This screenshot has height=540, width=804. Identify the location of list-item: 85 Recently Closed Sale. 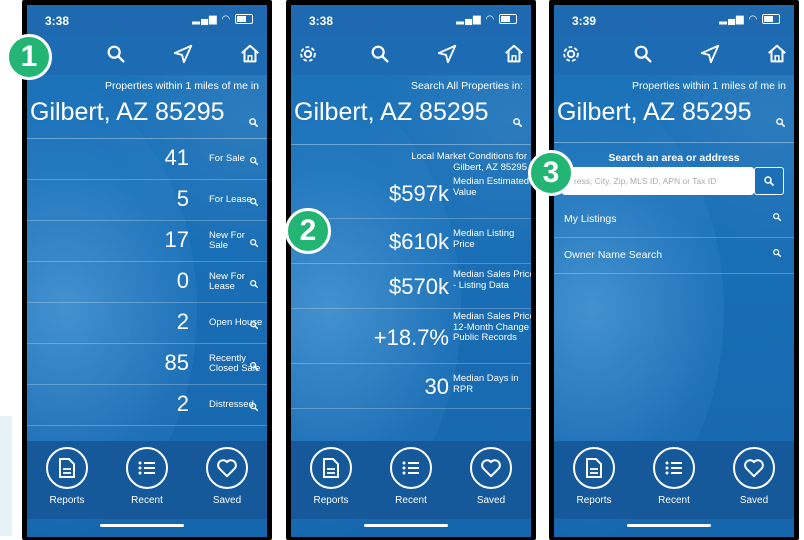
(147, 364).